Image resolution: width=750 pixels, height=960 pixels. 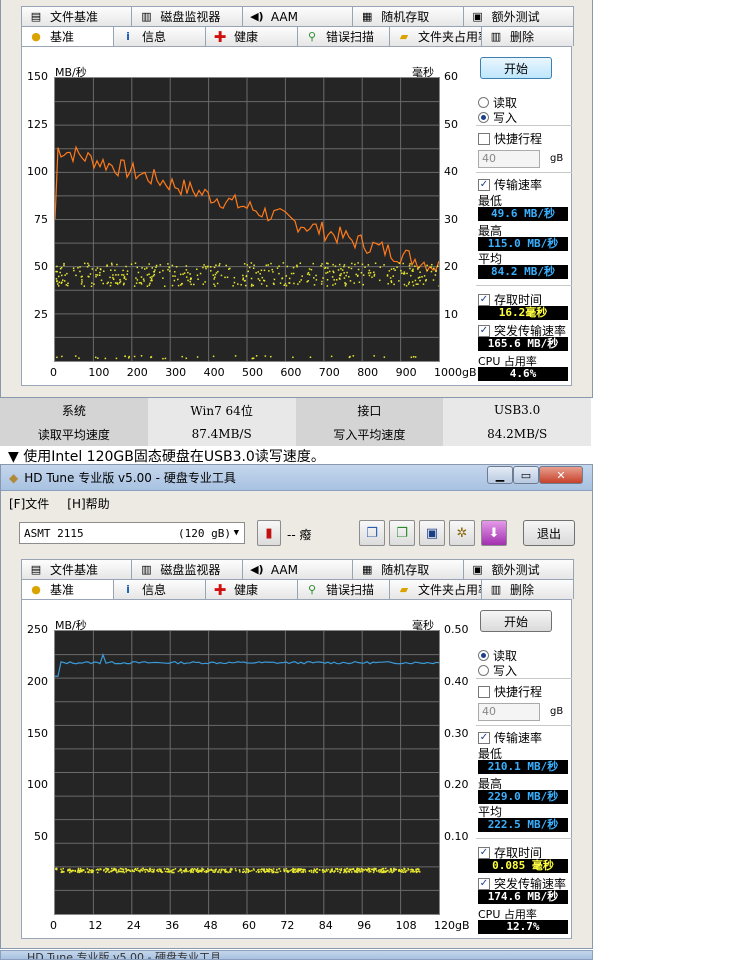 I want to click on tab-row-bottom: ●基准 i信息 ✚健康 ⚲错误扫描 ▰文件夹占用率 ▥删除, so click(x=297, y=589).